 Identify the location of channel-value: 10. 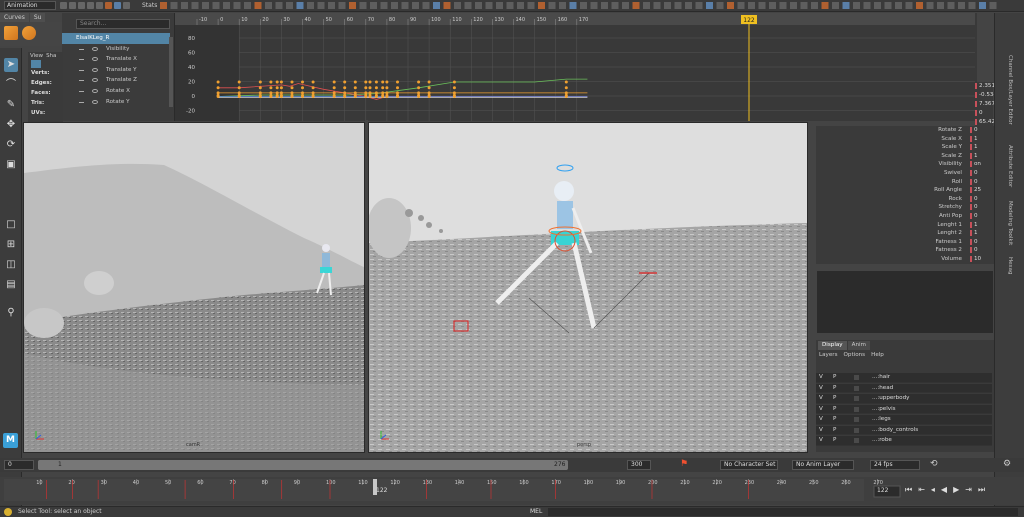
(983, 259).